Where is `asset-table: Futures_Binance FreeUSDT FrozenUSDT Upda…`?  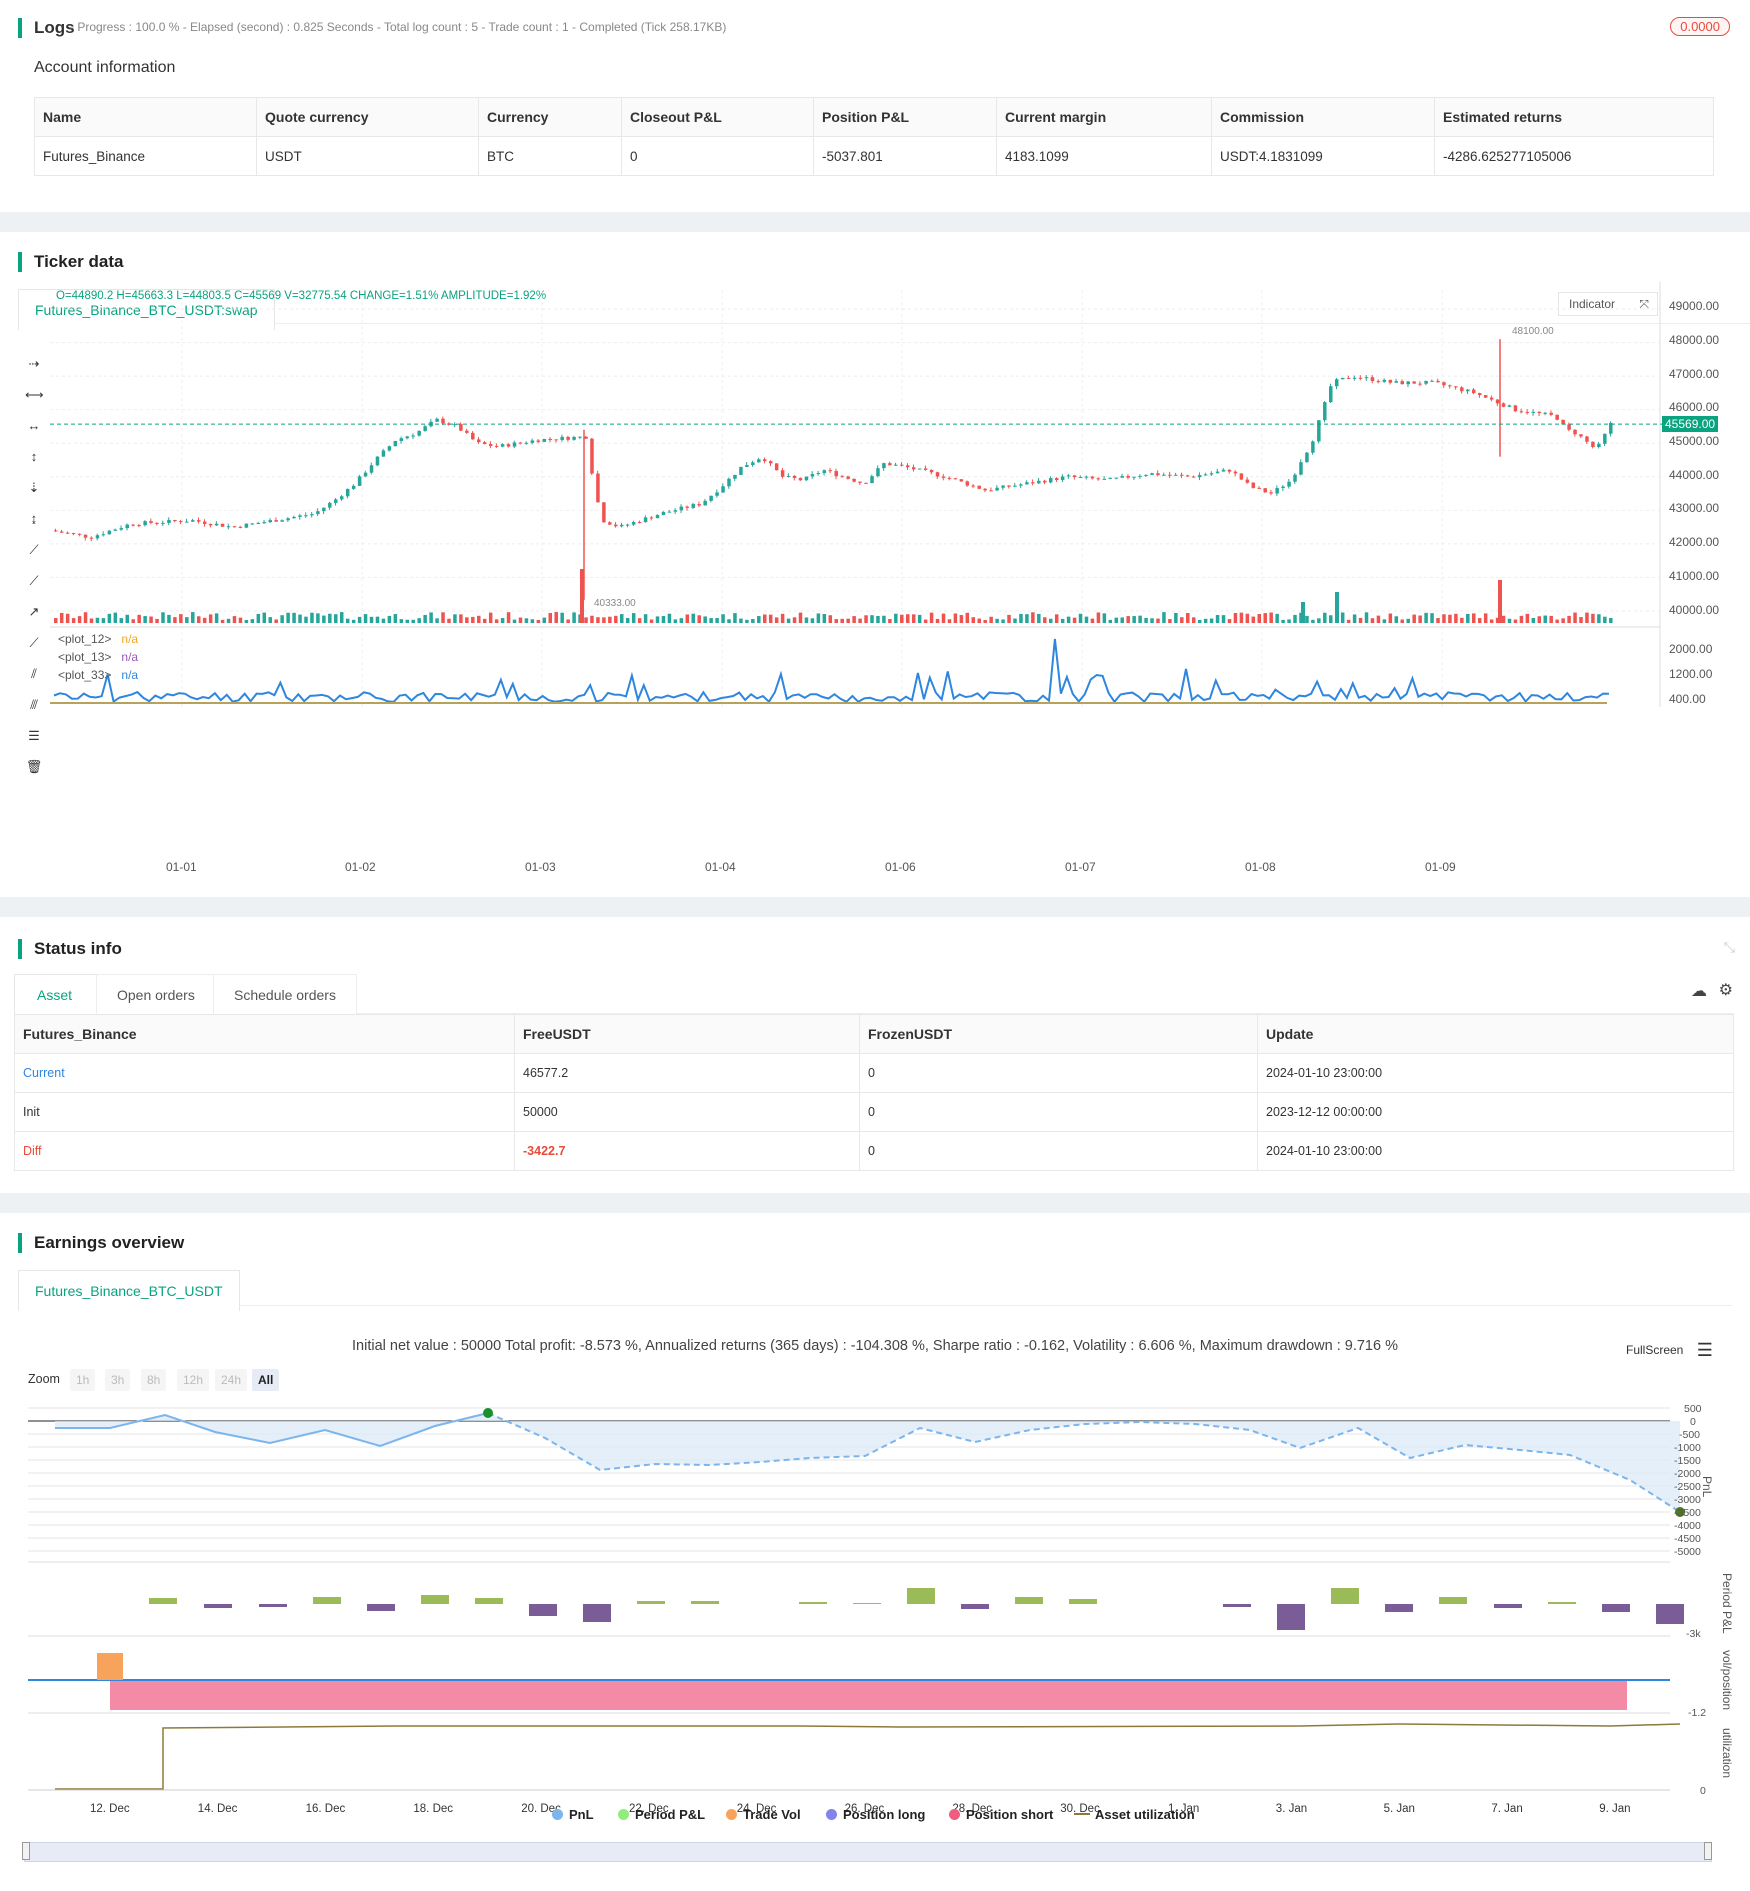
asset-table: Futures_Binance FreeUSDT FrozenUSDT Upda… is located at coordinates (874, 1092).